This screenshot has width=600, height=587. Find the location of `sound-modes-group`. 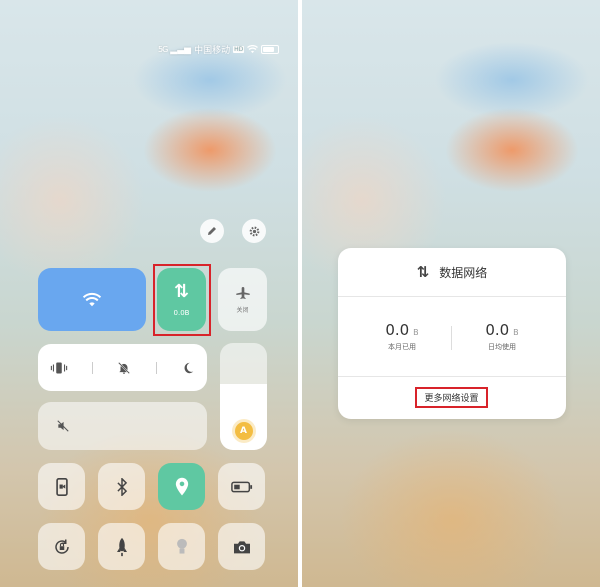

sound-modes-group is located at coordinates (122, 367).